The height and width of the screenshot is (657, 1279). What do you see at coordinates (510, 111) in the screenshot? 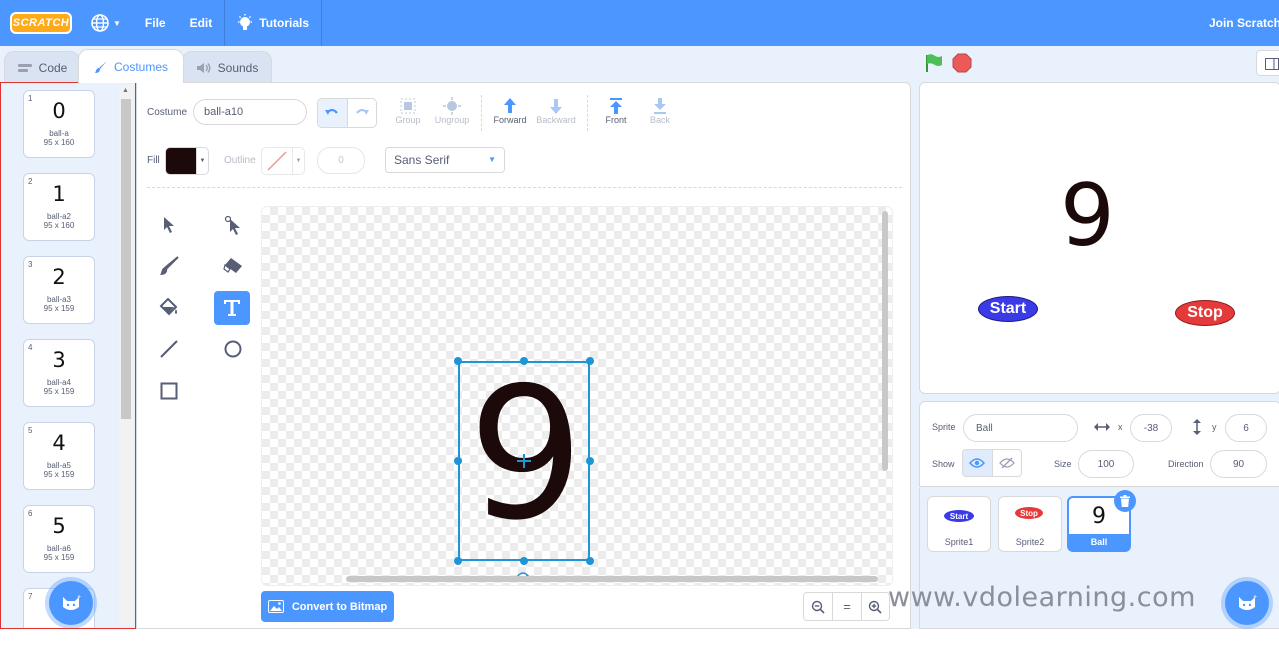
I see `forward-button: Forward` at bounding box center [510, 111].